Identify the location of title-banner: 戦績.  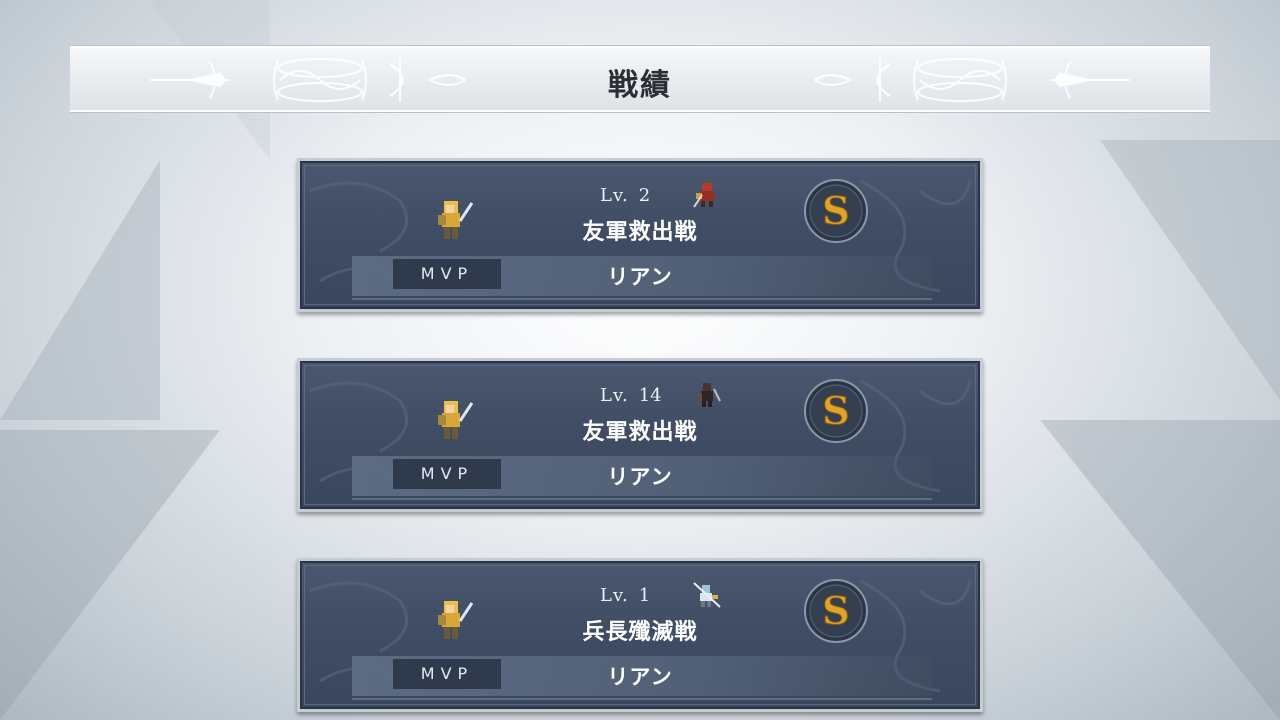
(640, 79).